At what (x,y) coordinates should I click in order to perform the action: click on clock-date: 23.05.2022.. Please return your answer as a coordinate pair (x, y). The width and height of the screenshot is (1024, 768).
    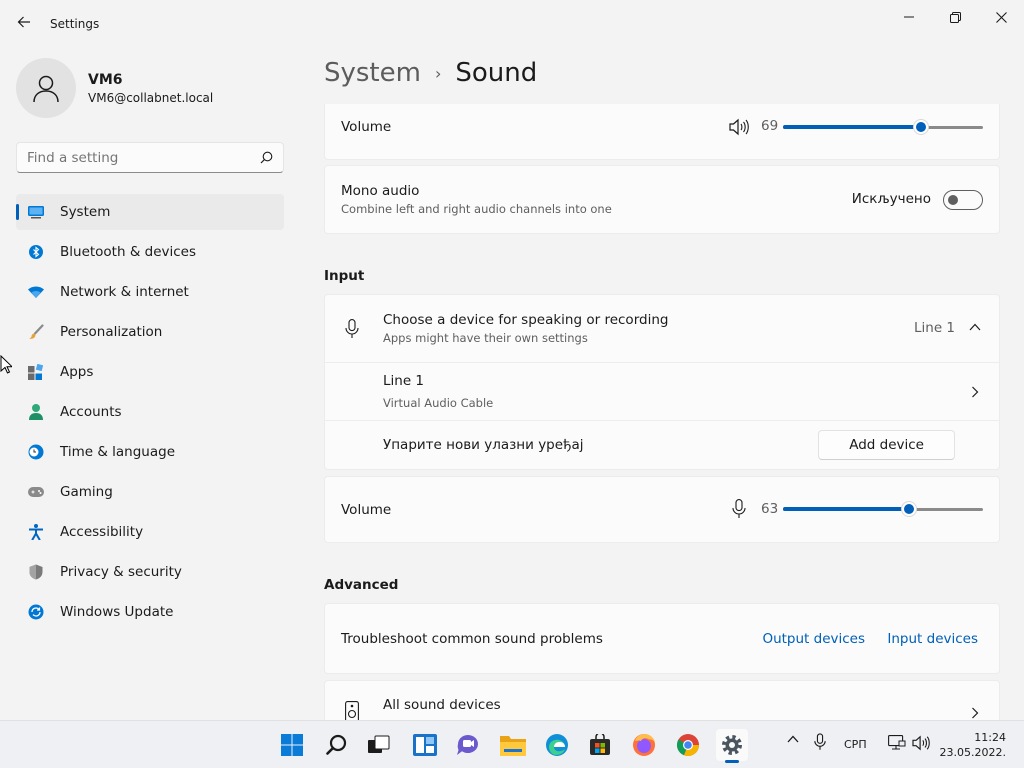
    Looking at the image, I should click on (972, 752).